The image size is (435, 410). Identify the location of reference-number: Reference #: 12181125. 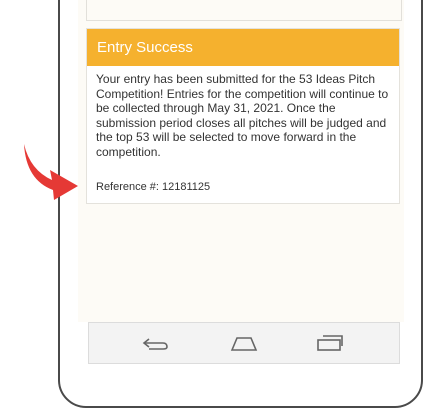
(153, 187).